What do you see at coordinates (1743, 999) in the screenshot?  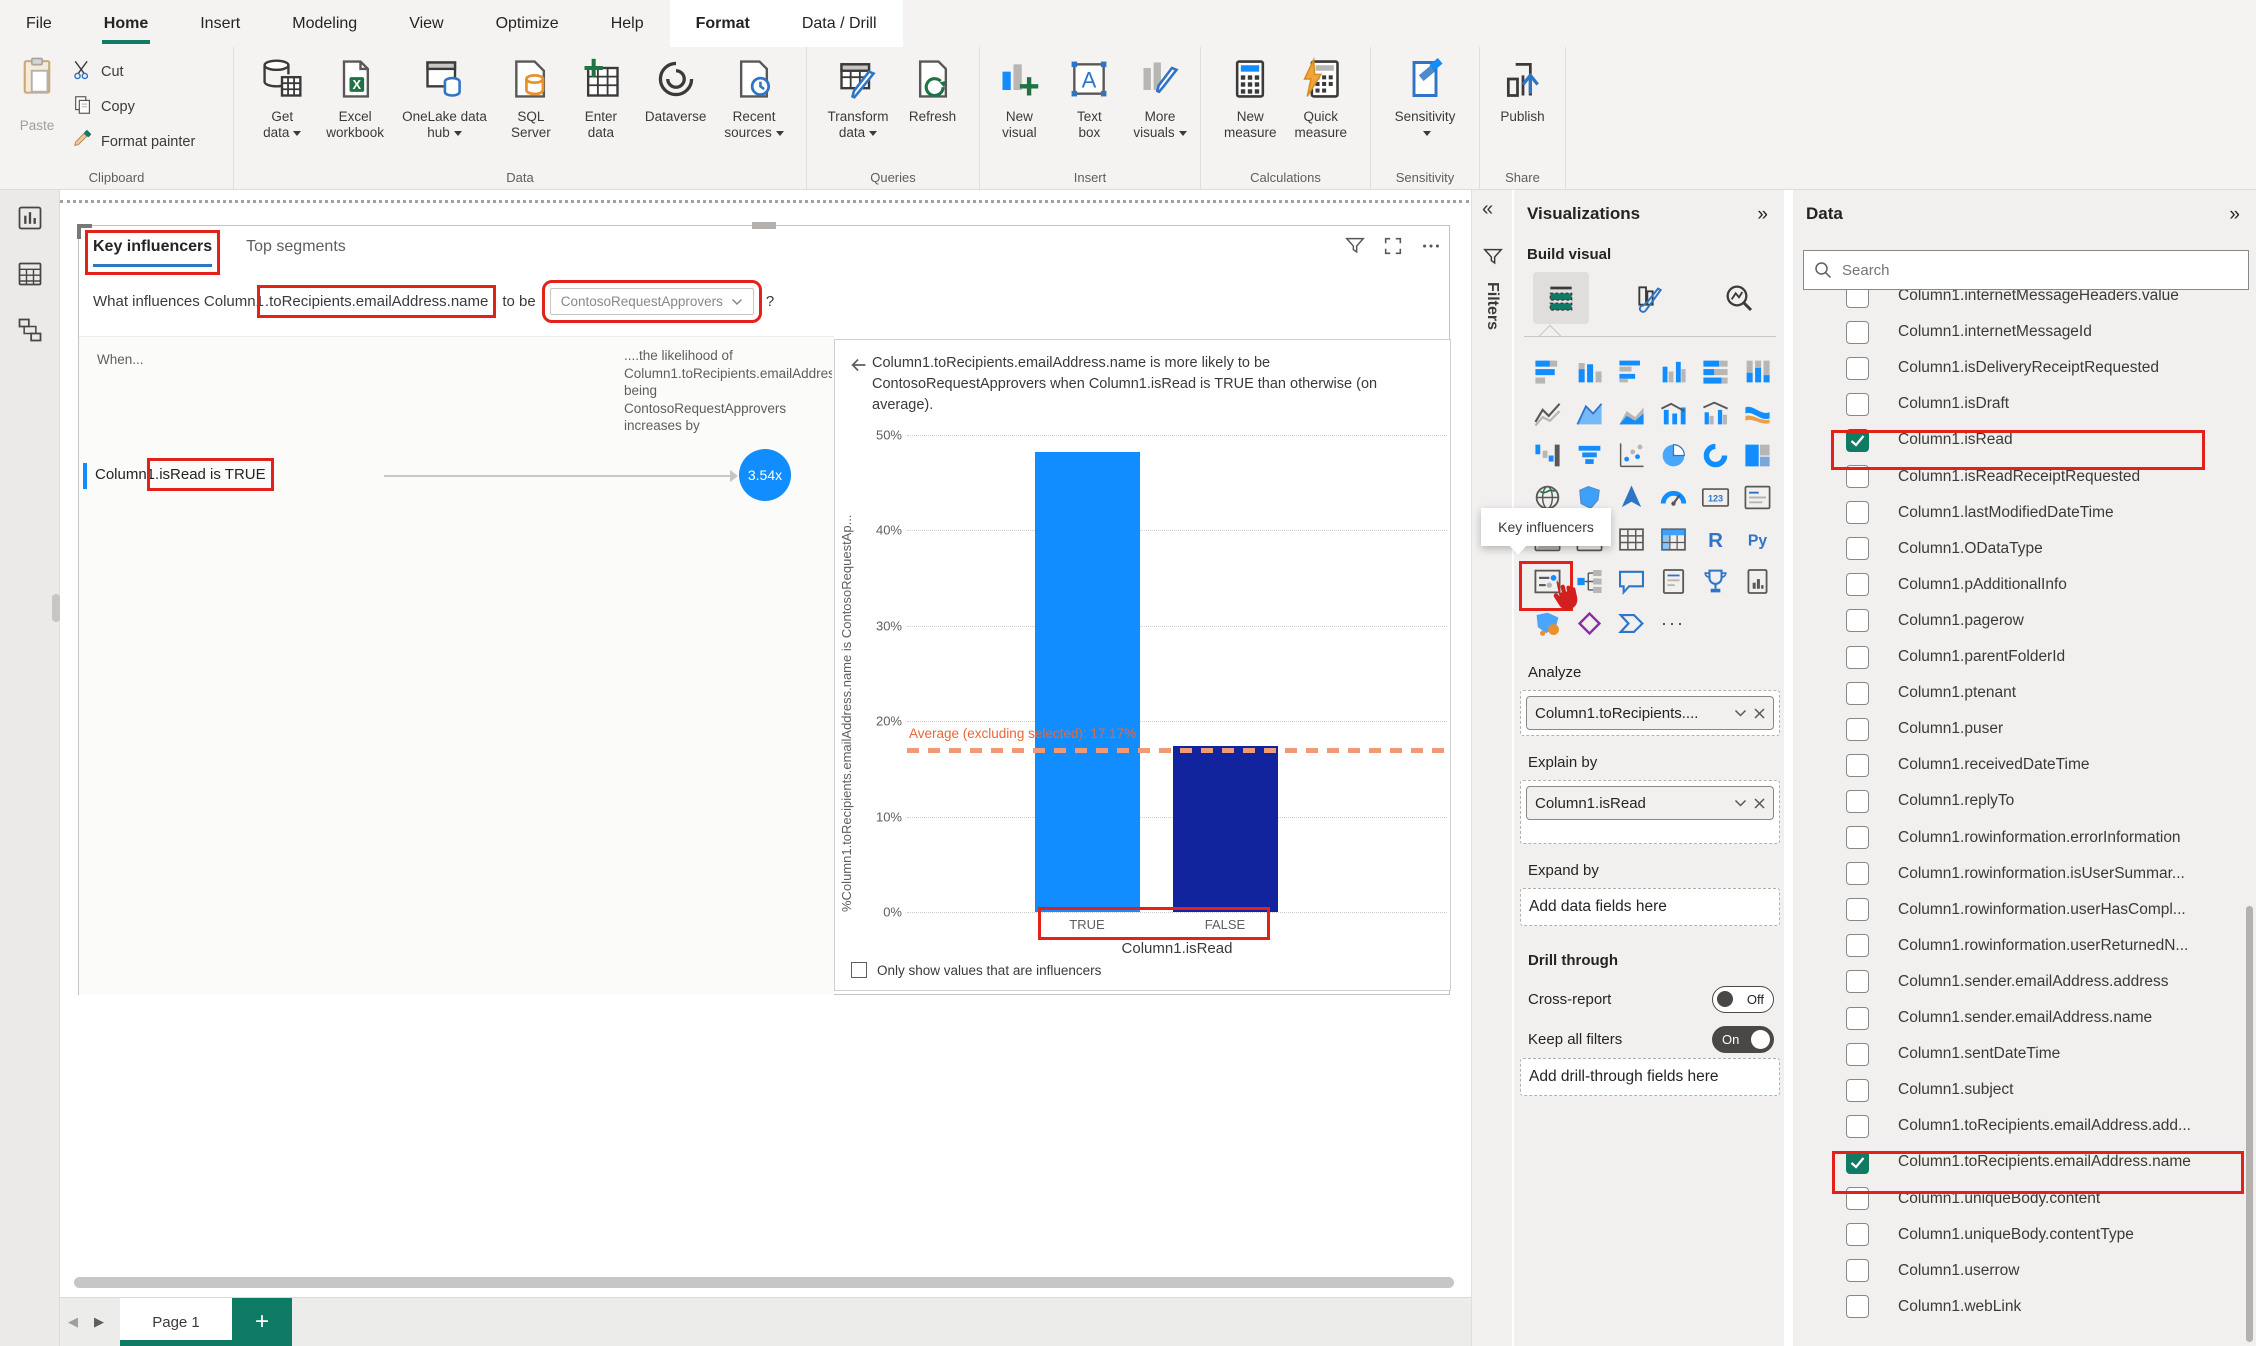 I see `cross-report-toggle: Off` at bounding box center [1743, 999].